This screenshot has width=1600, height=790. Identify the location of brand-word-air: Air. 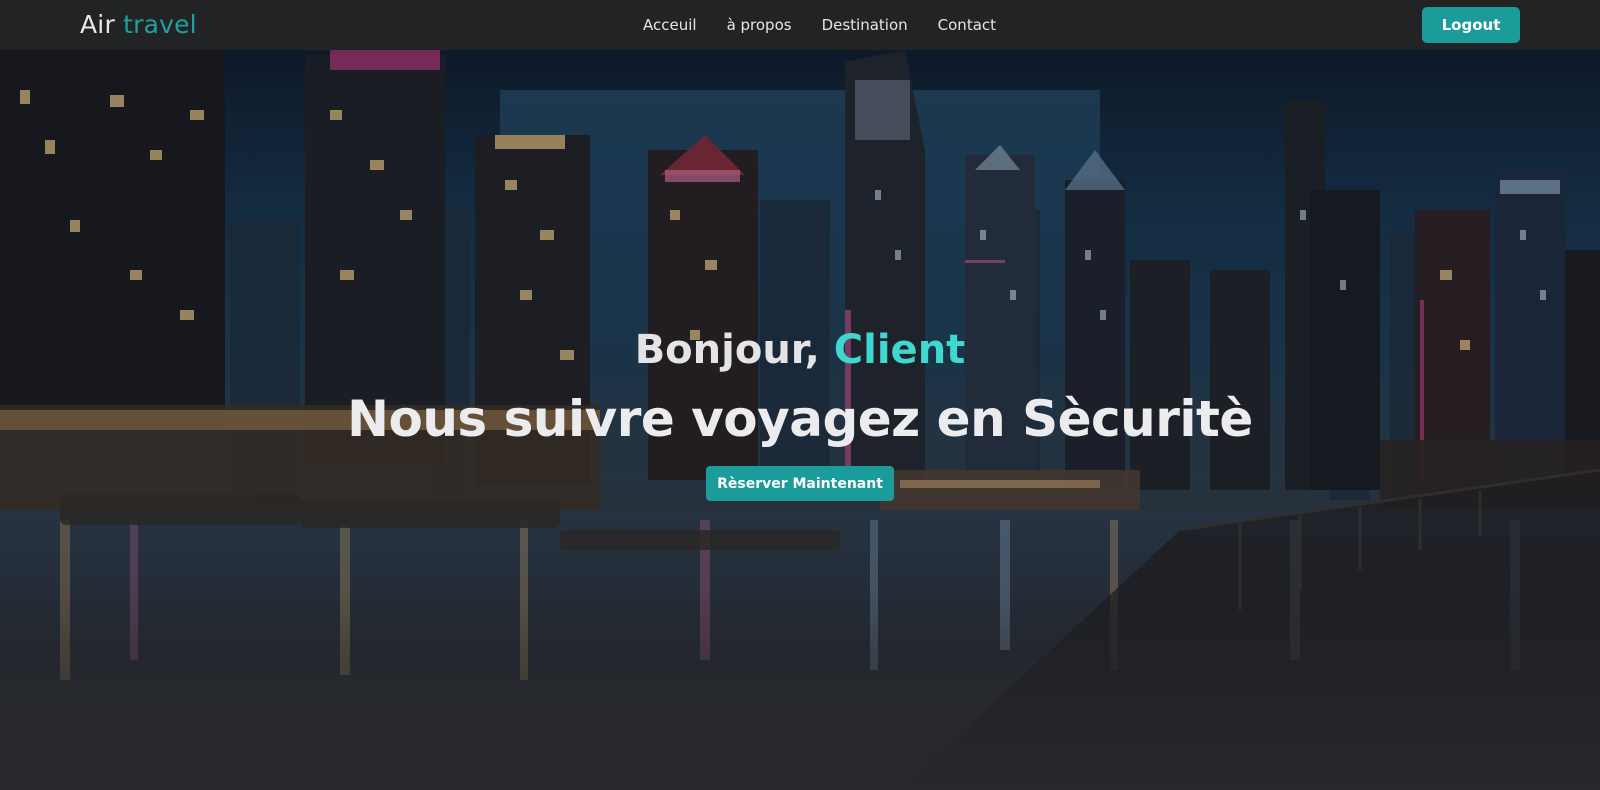
(97, 24).